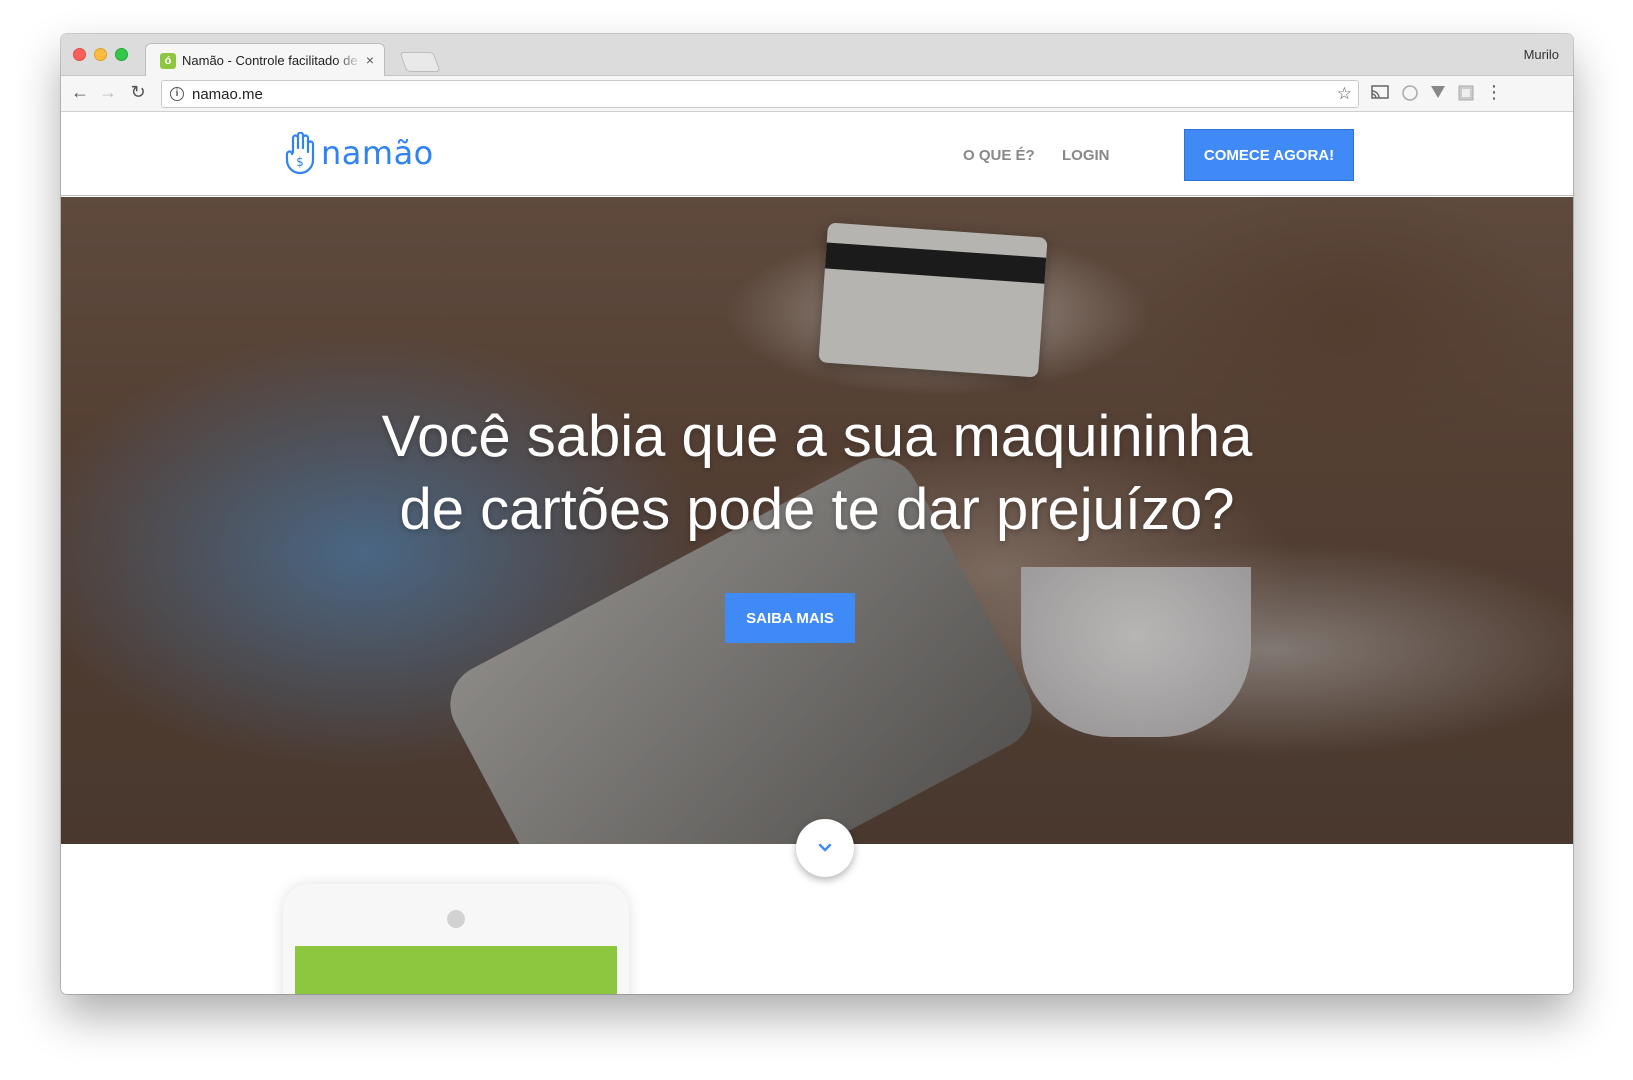 The image size is (1633, 1080). I want to click on browser-toolbar: ← → ↻ i namao.me ☆ ⋮, so click(817, 94).